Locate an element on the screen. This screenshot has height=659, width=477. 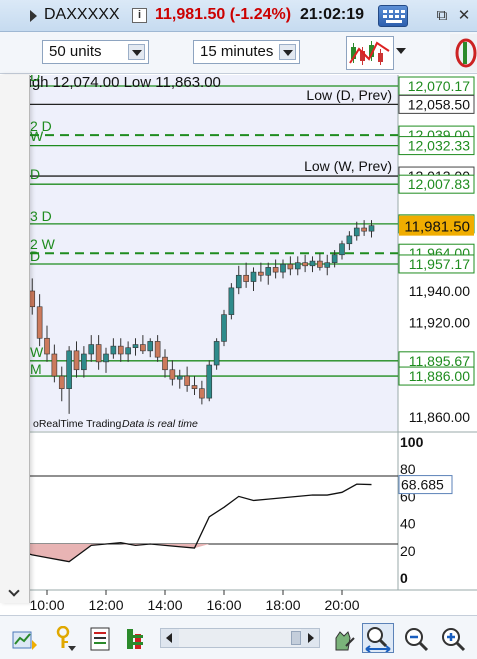
indicator-tick-label: 80 is located at coordinates (408, 469).